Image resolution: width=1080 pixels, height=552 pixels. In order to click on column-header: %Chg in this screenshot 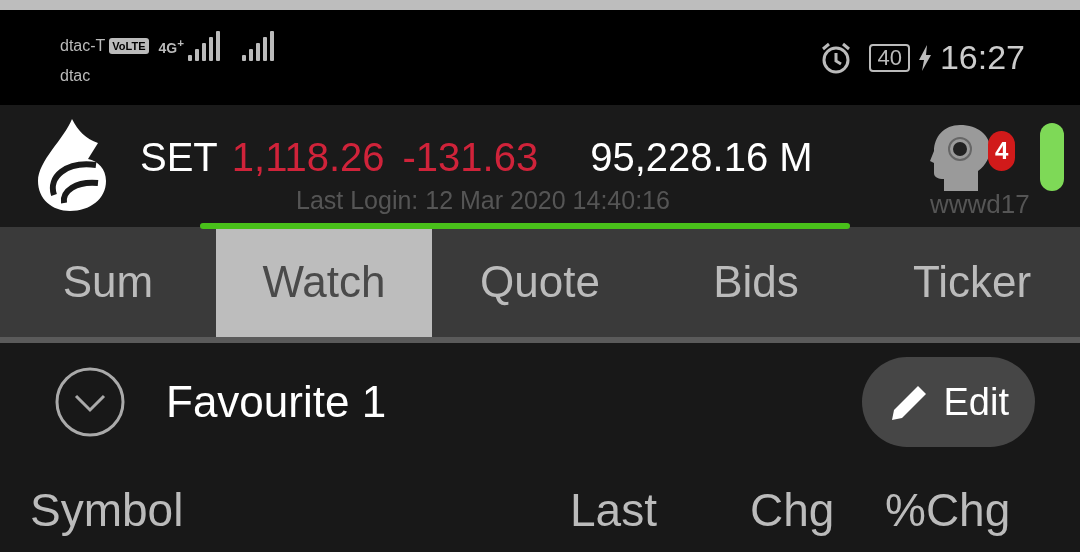, I will do `click(948, 510)`.